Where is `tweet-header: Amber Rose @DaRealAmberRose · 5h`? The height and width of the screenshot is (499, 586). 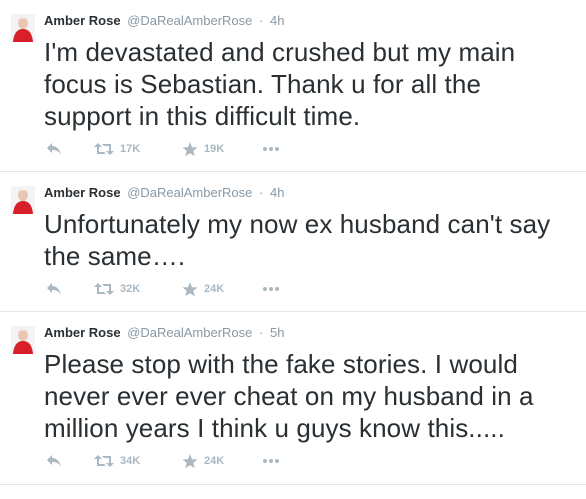 tweet-header: Amber Rose @DaRealAmberRose · 5h is located at coordinates (164, 333).